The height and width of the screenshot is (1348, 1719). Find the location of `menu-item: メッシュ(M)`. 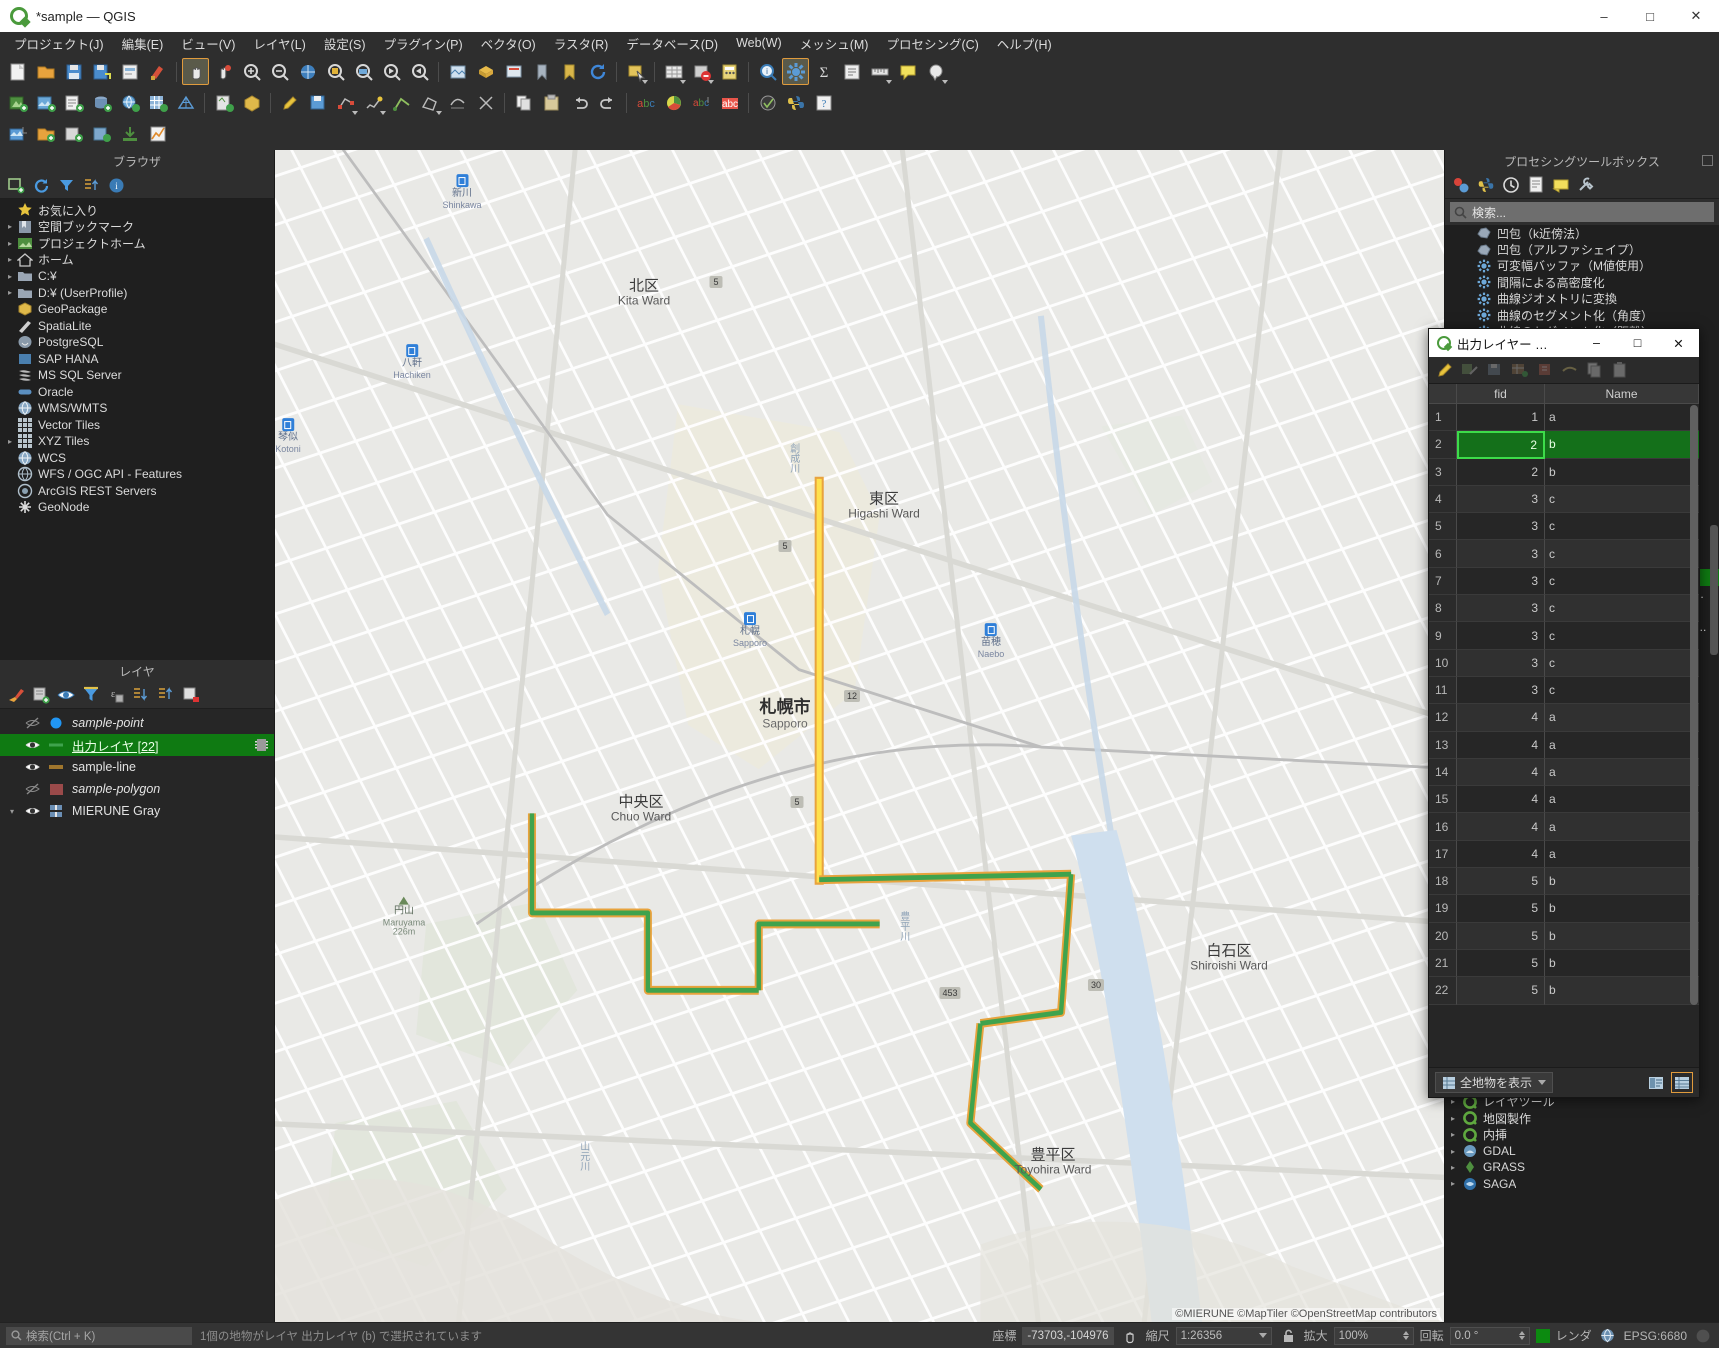

menu-item: メッシュ(M) is located at coordinates (834, 43).